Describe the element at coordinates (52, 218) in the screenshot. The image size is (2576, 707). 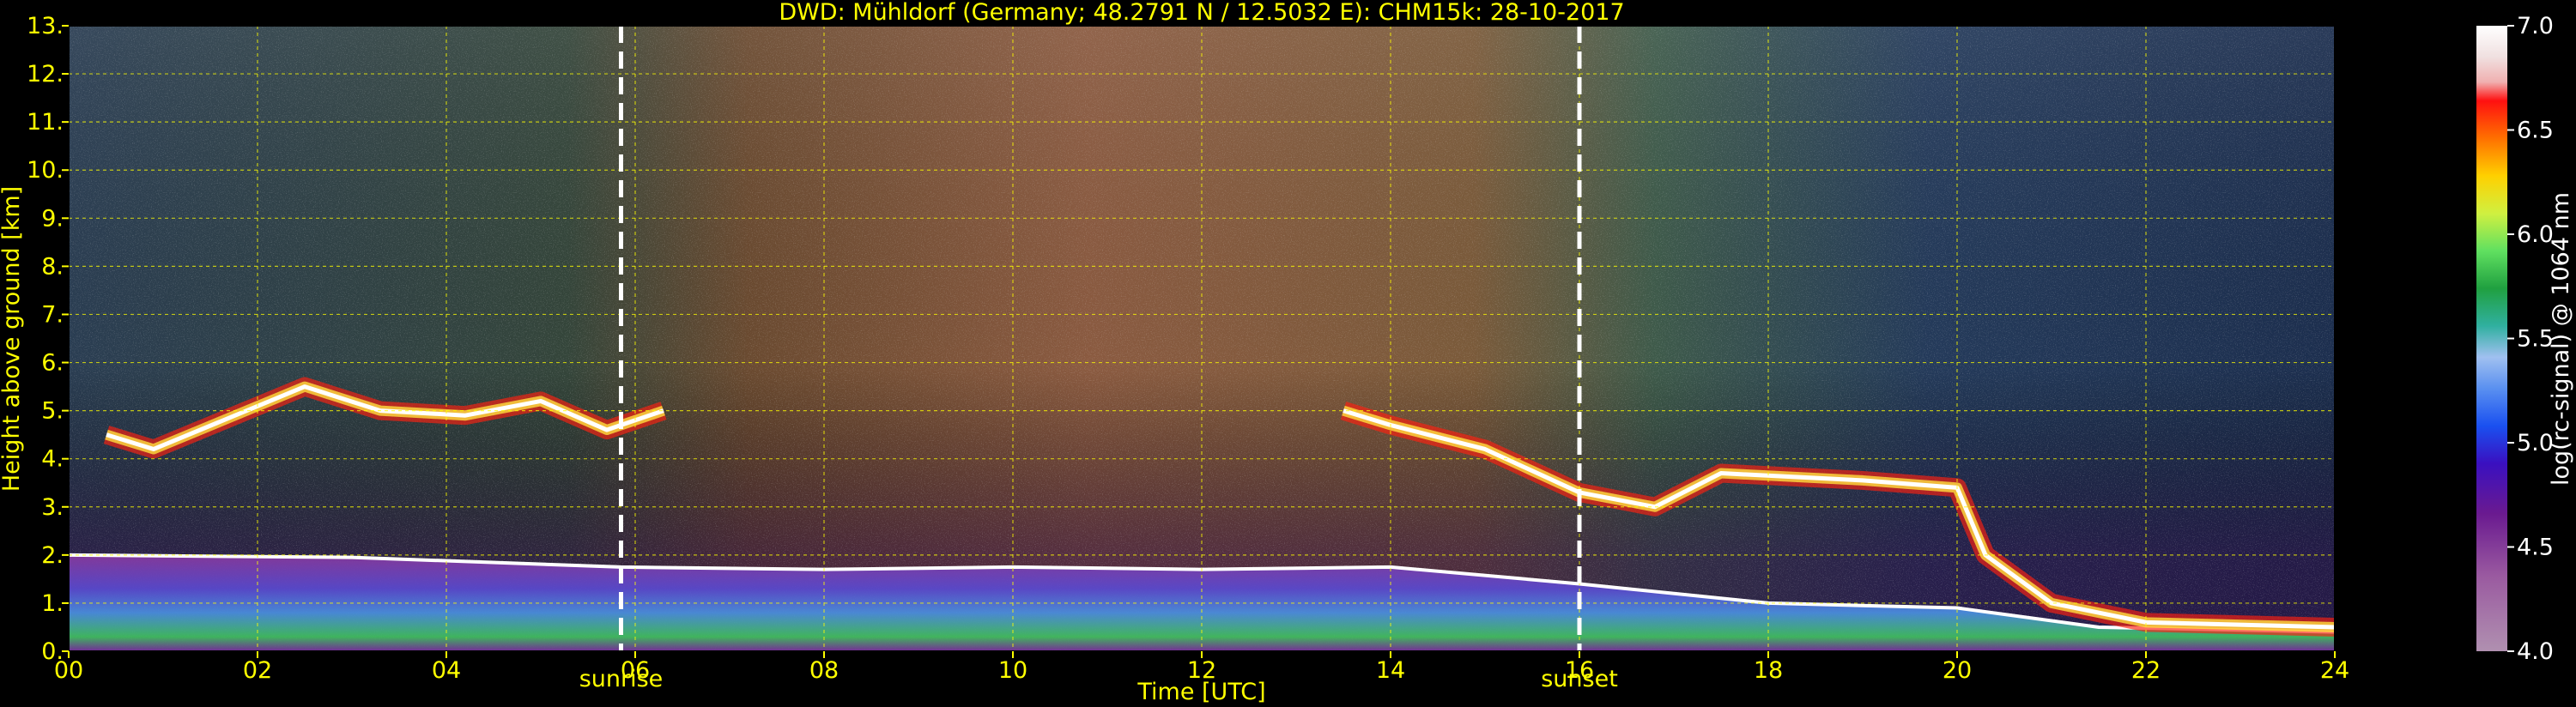
I see `y-tick-label: 9.` at that location.